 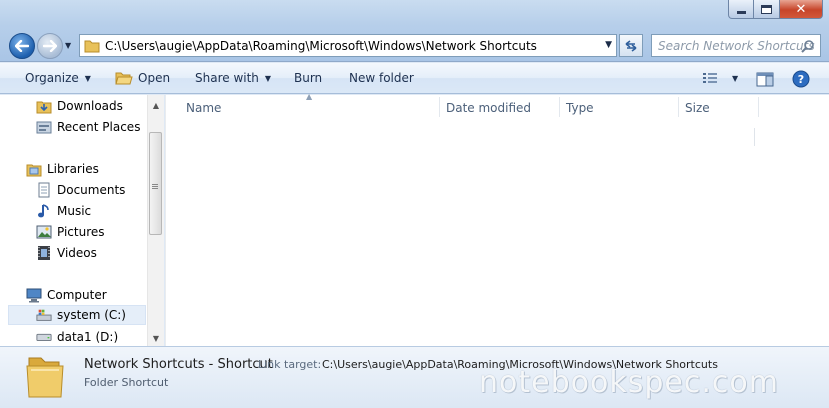 What do you see at coordinates (44, 337) in the screenshot?
I see `drive-icon` at bounding box center [44, 337].